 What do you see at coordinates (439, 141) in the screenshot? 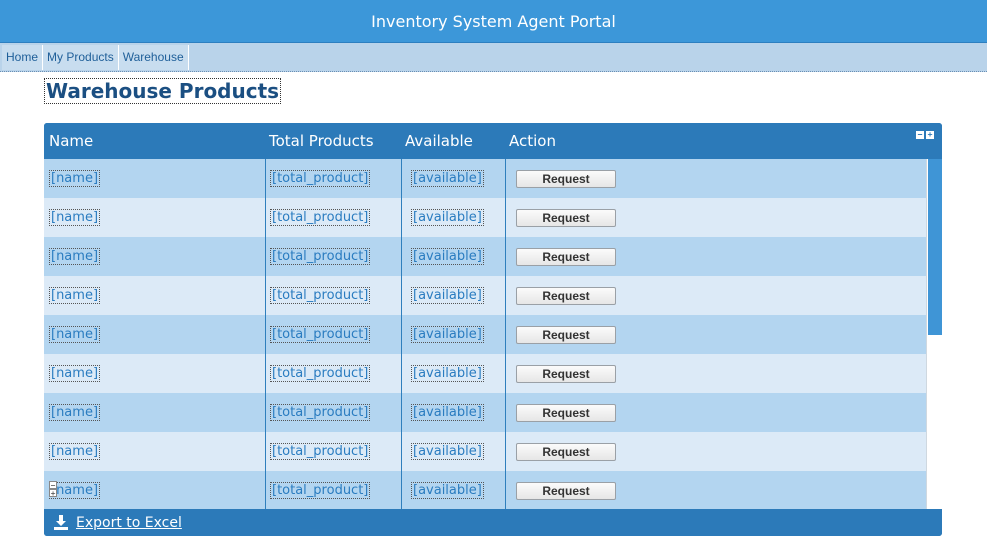
I see `column-header-available: Available` at bounding box center [439, 141].